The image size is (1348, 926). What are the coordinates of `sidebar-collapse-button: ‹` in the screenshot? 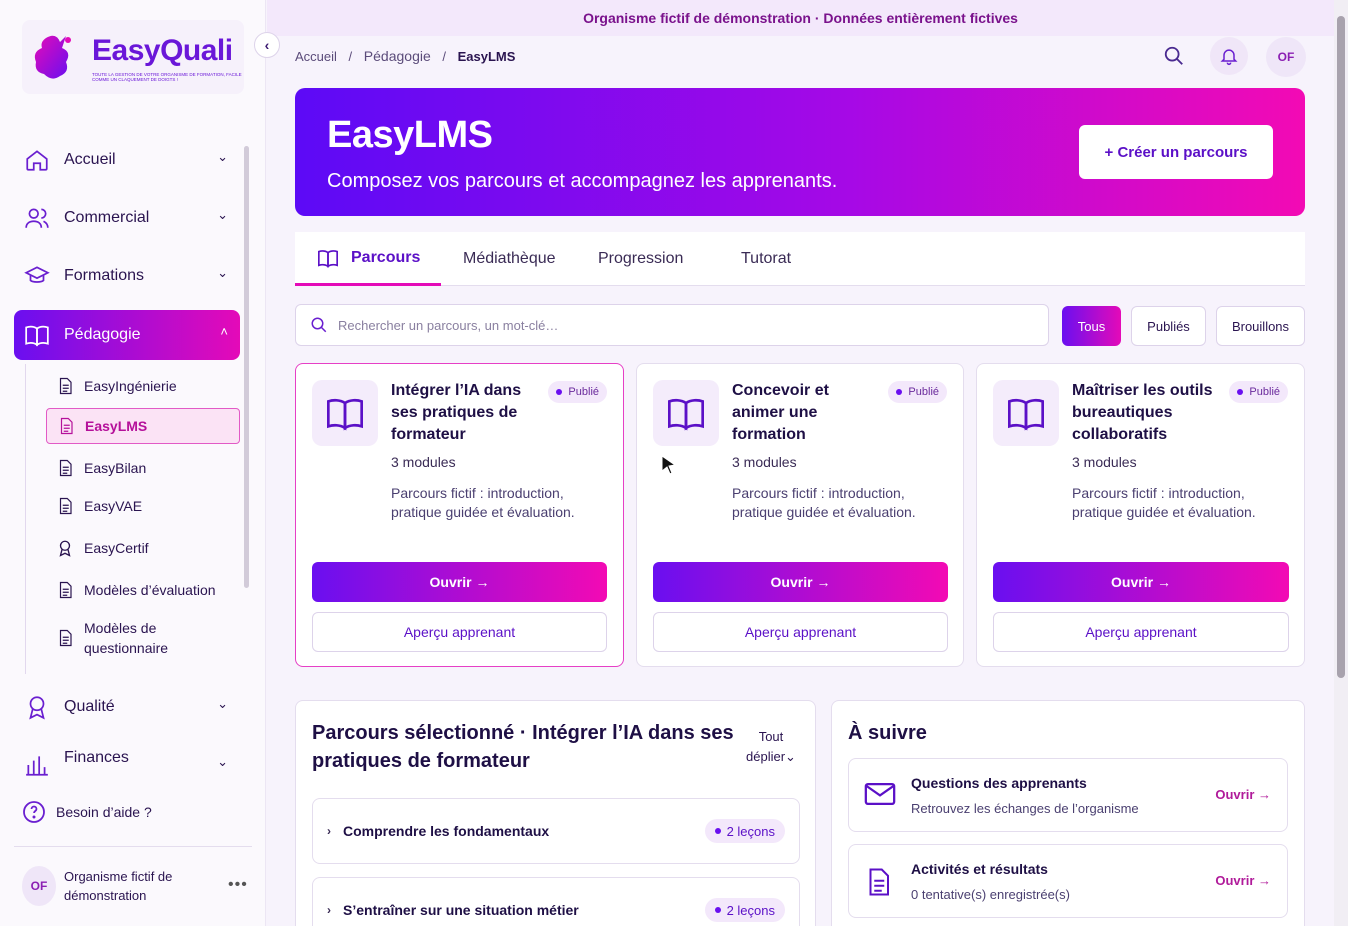 It's located at (267, 45).